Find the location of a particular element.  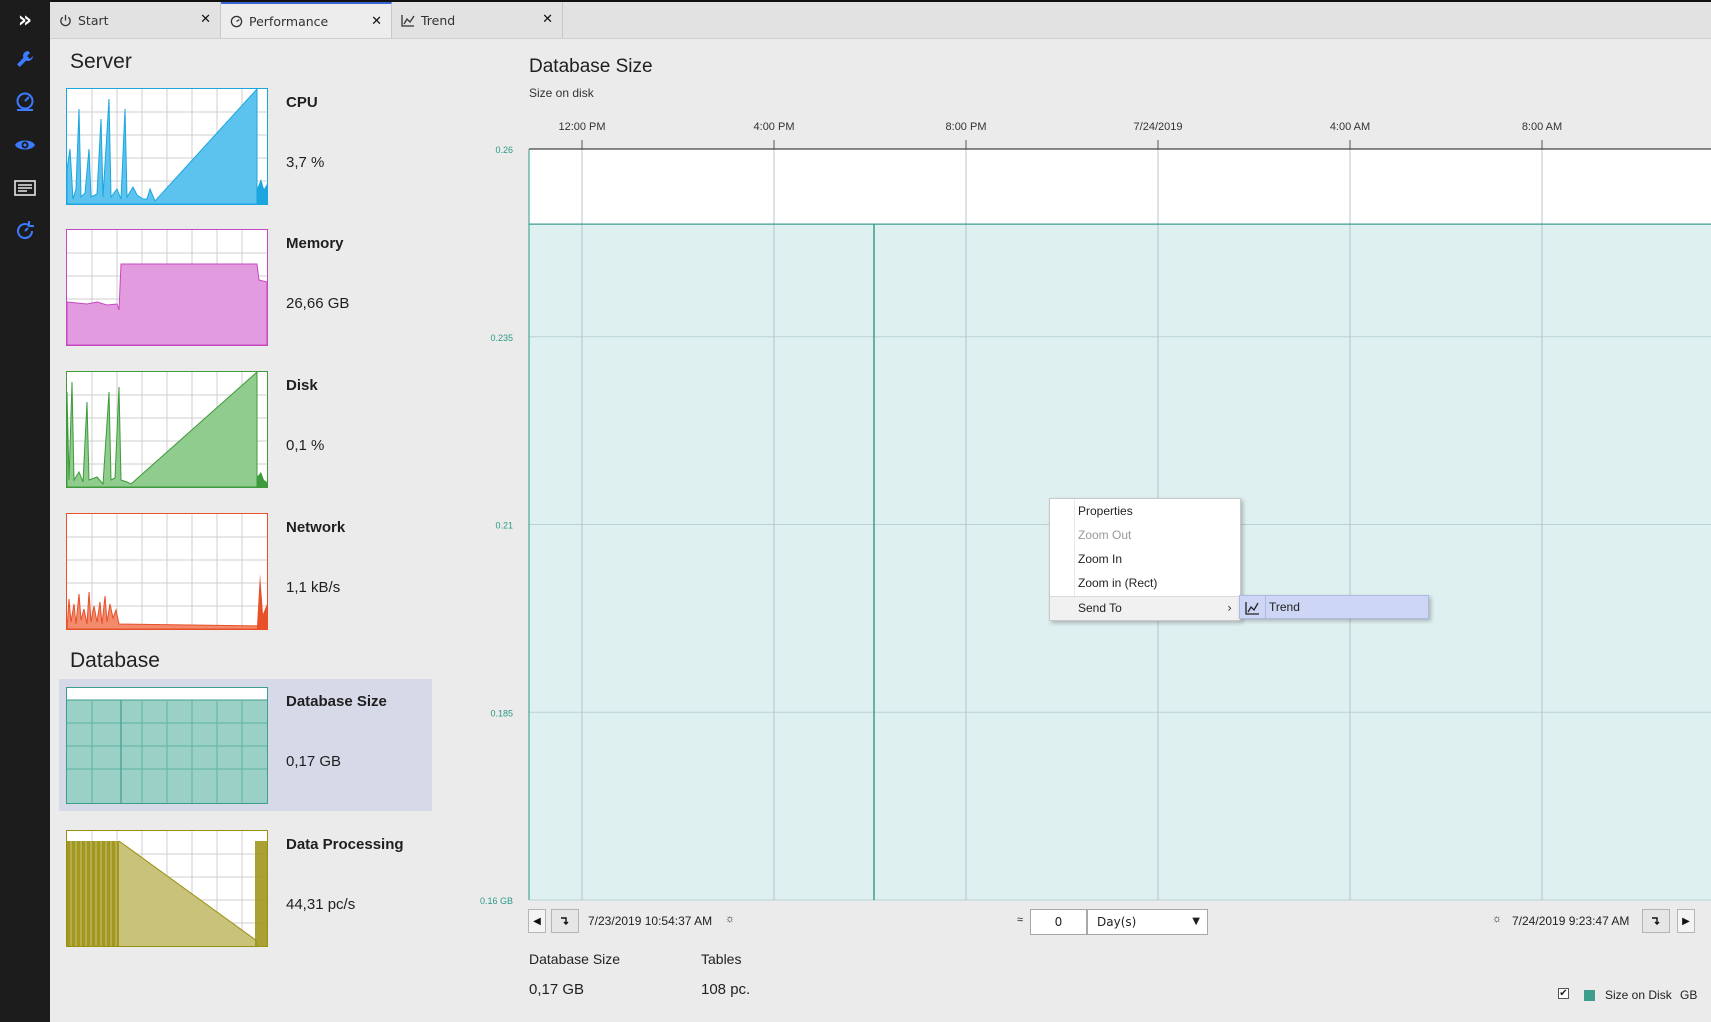

end-time-settings-icon: ☼ is located at coordinates (1497, 919).